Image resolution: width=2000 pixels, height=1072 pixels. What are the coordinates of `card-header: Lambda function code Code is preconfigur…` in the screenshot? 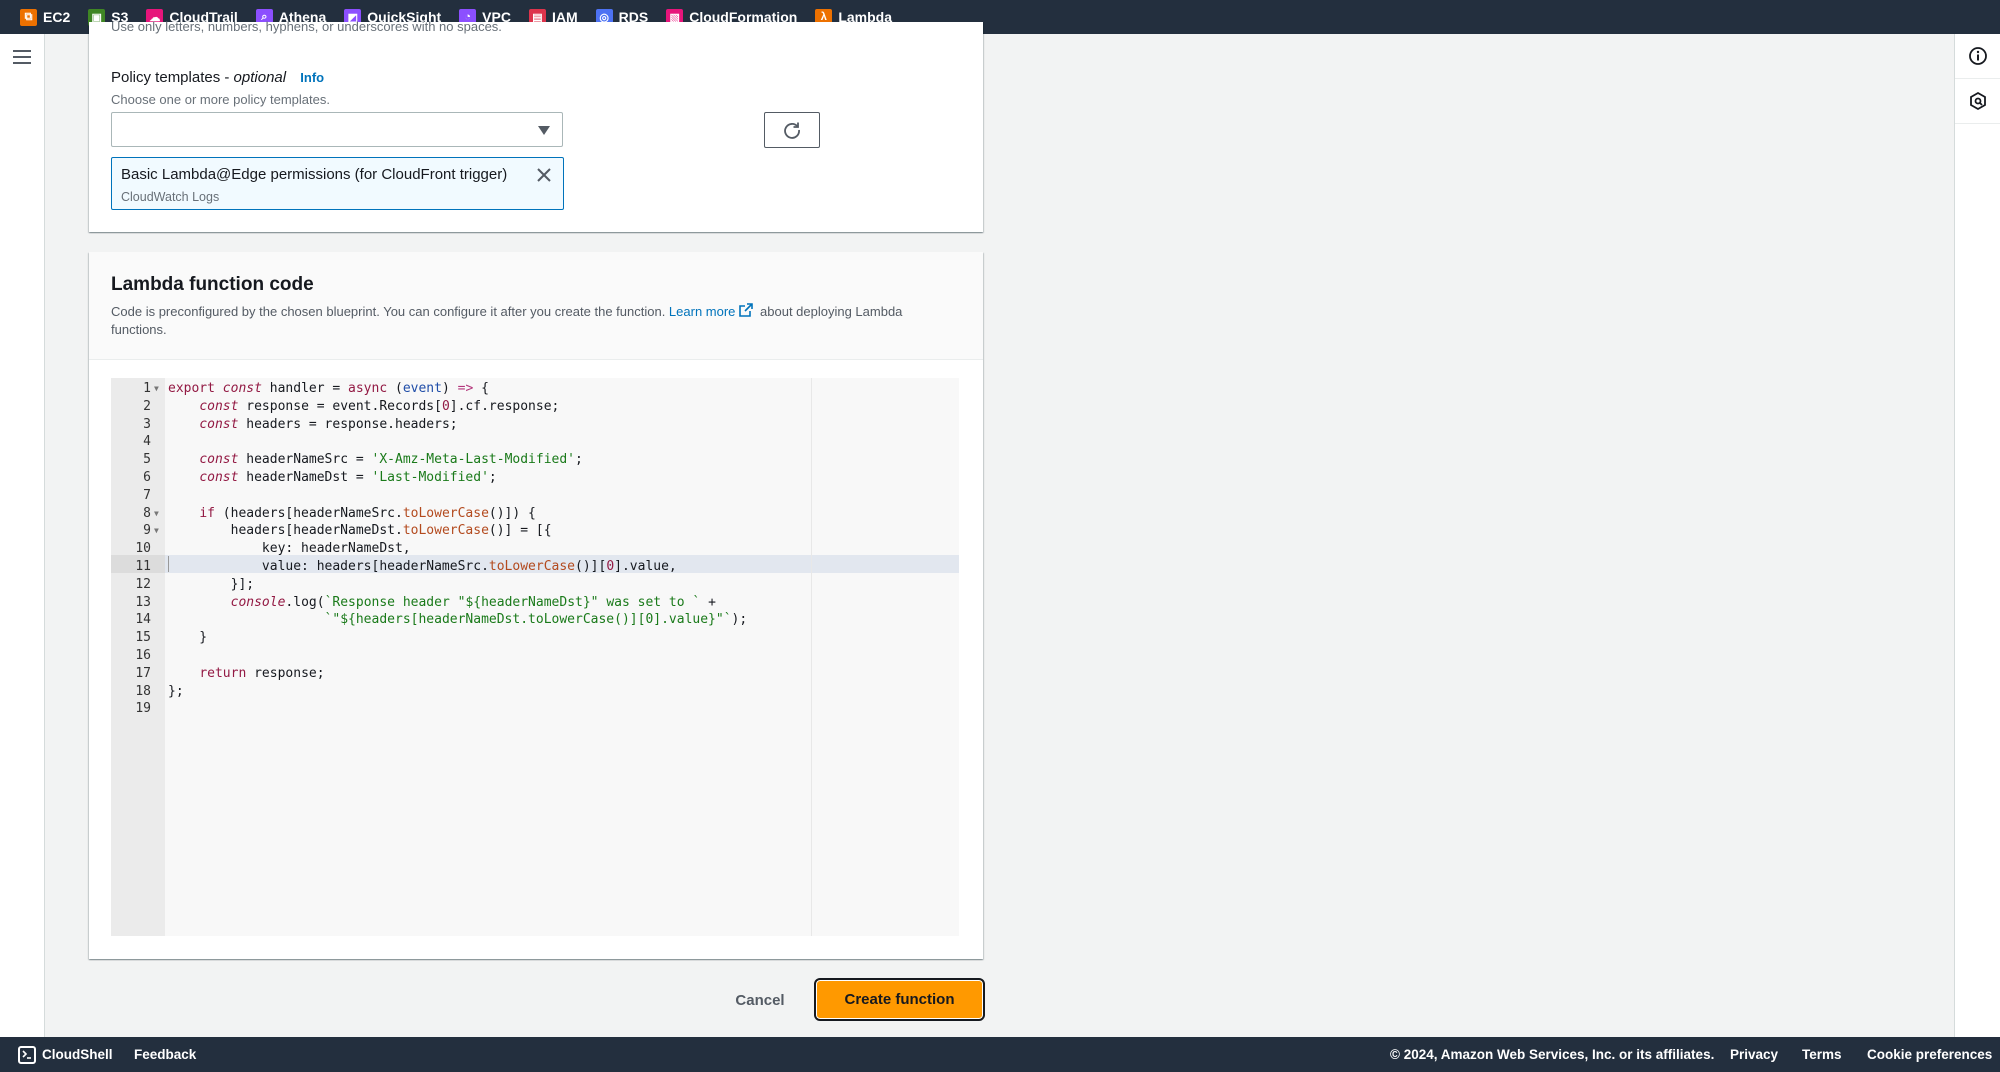 It's located at (536, 306).